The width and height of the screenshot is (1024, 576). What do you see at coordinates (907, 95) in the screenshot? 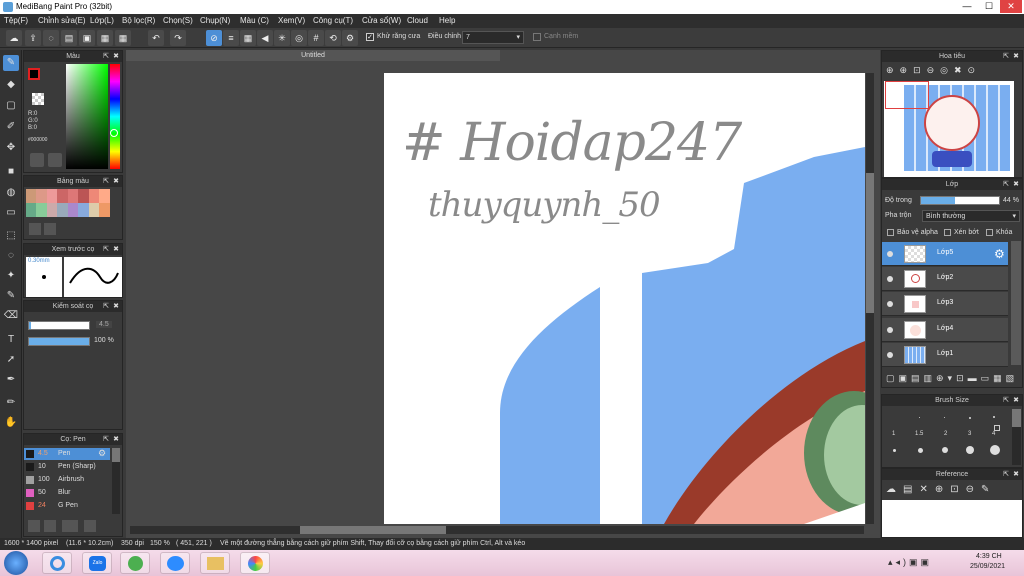
I see `navigator-viewport-frame` at bounding box center [907, 95].